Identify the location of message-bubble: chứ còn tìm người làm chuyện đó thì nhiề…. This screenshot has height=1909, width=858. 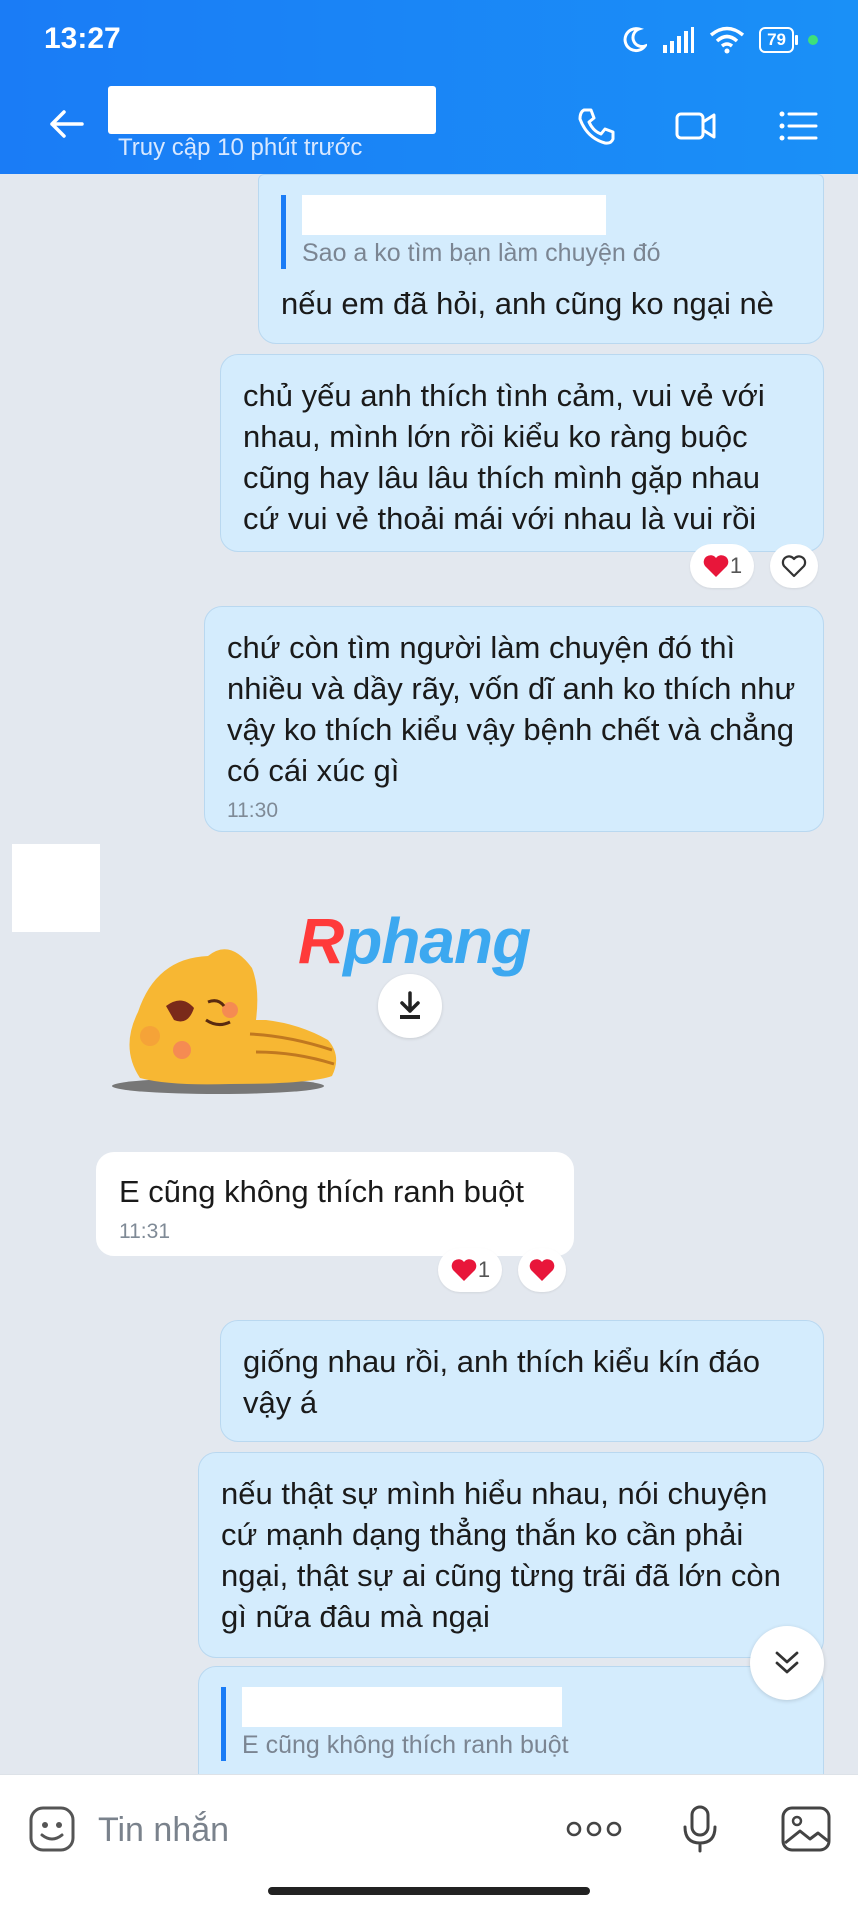
(514, 719).